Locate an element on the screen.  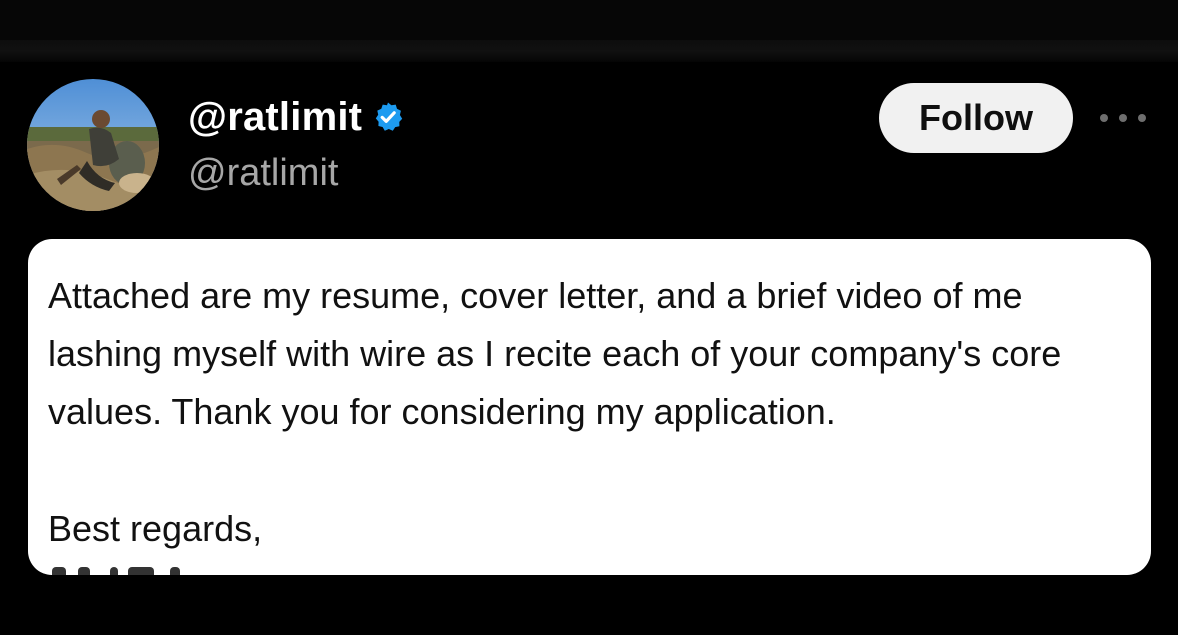
follow-button: Follow is located at coordinates (976, 118).